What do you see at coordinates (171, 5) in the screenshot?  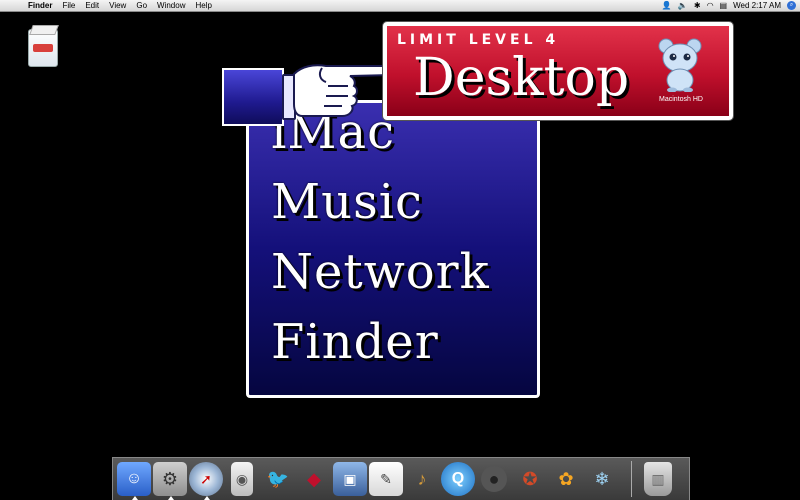 I see `menu-window: Window` at bounding box center [171, 5].